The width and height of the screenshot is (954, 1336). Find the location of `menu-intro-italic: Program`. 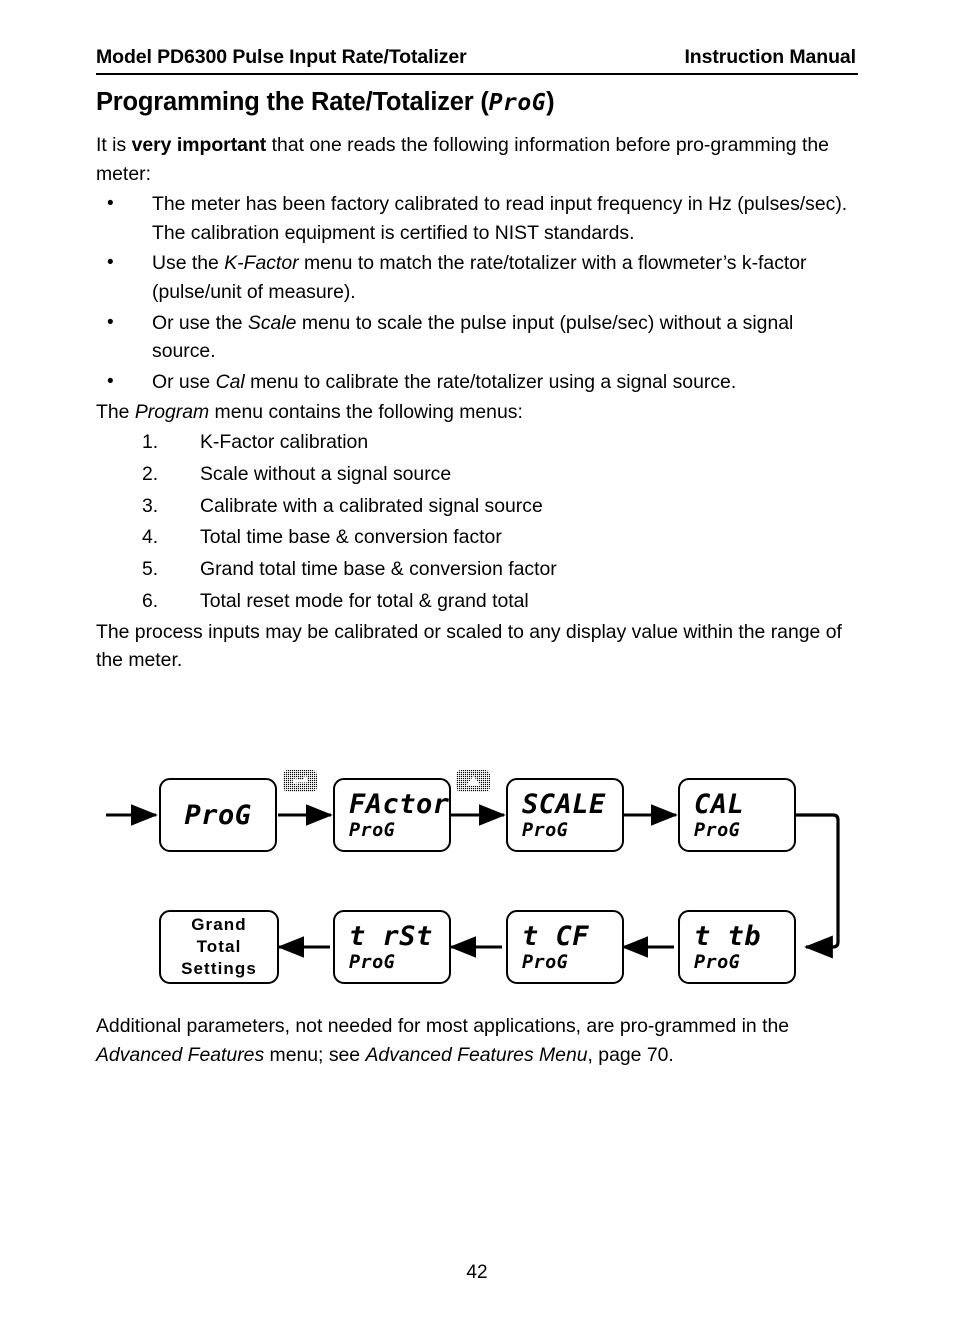

menu-intro-italic: Program is located at coordinates (172, 412).